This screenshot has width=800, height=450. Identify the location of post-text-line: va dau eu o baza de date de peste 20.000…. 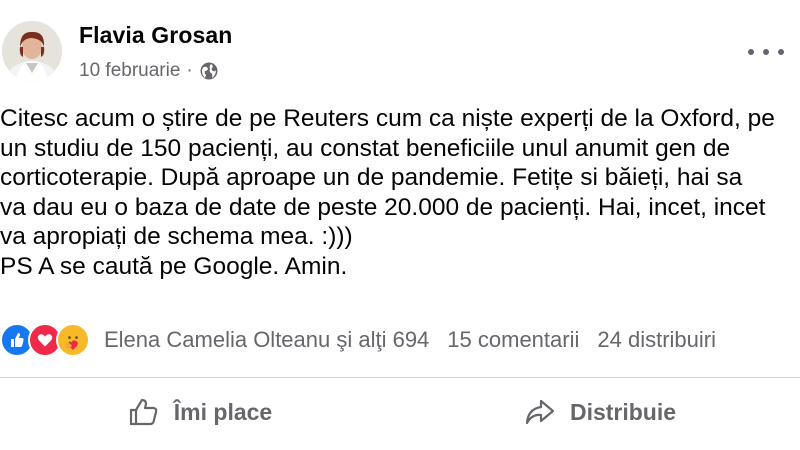
(383, 207).